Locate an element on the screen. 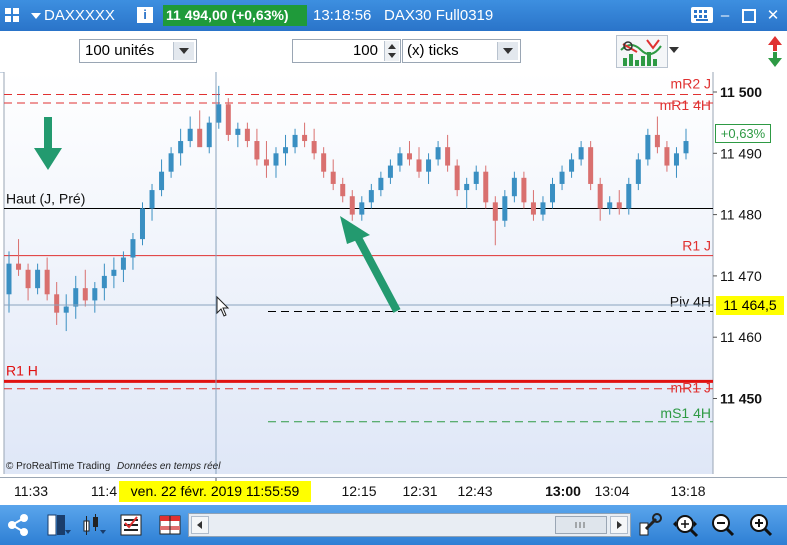 The image size is (787, 545). tick-count-value: 100 is located at coordinates (365, 50).